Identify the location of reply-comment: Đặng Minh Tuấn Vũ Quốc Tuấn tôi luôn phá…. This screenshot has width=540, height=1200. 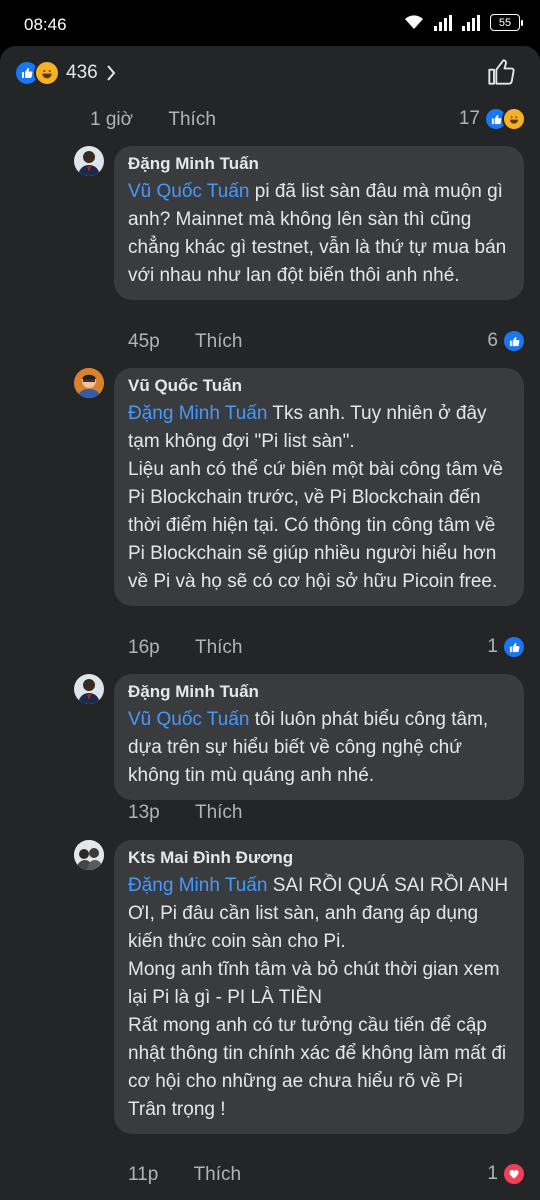
(299, 737).